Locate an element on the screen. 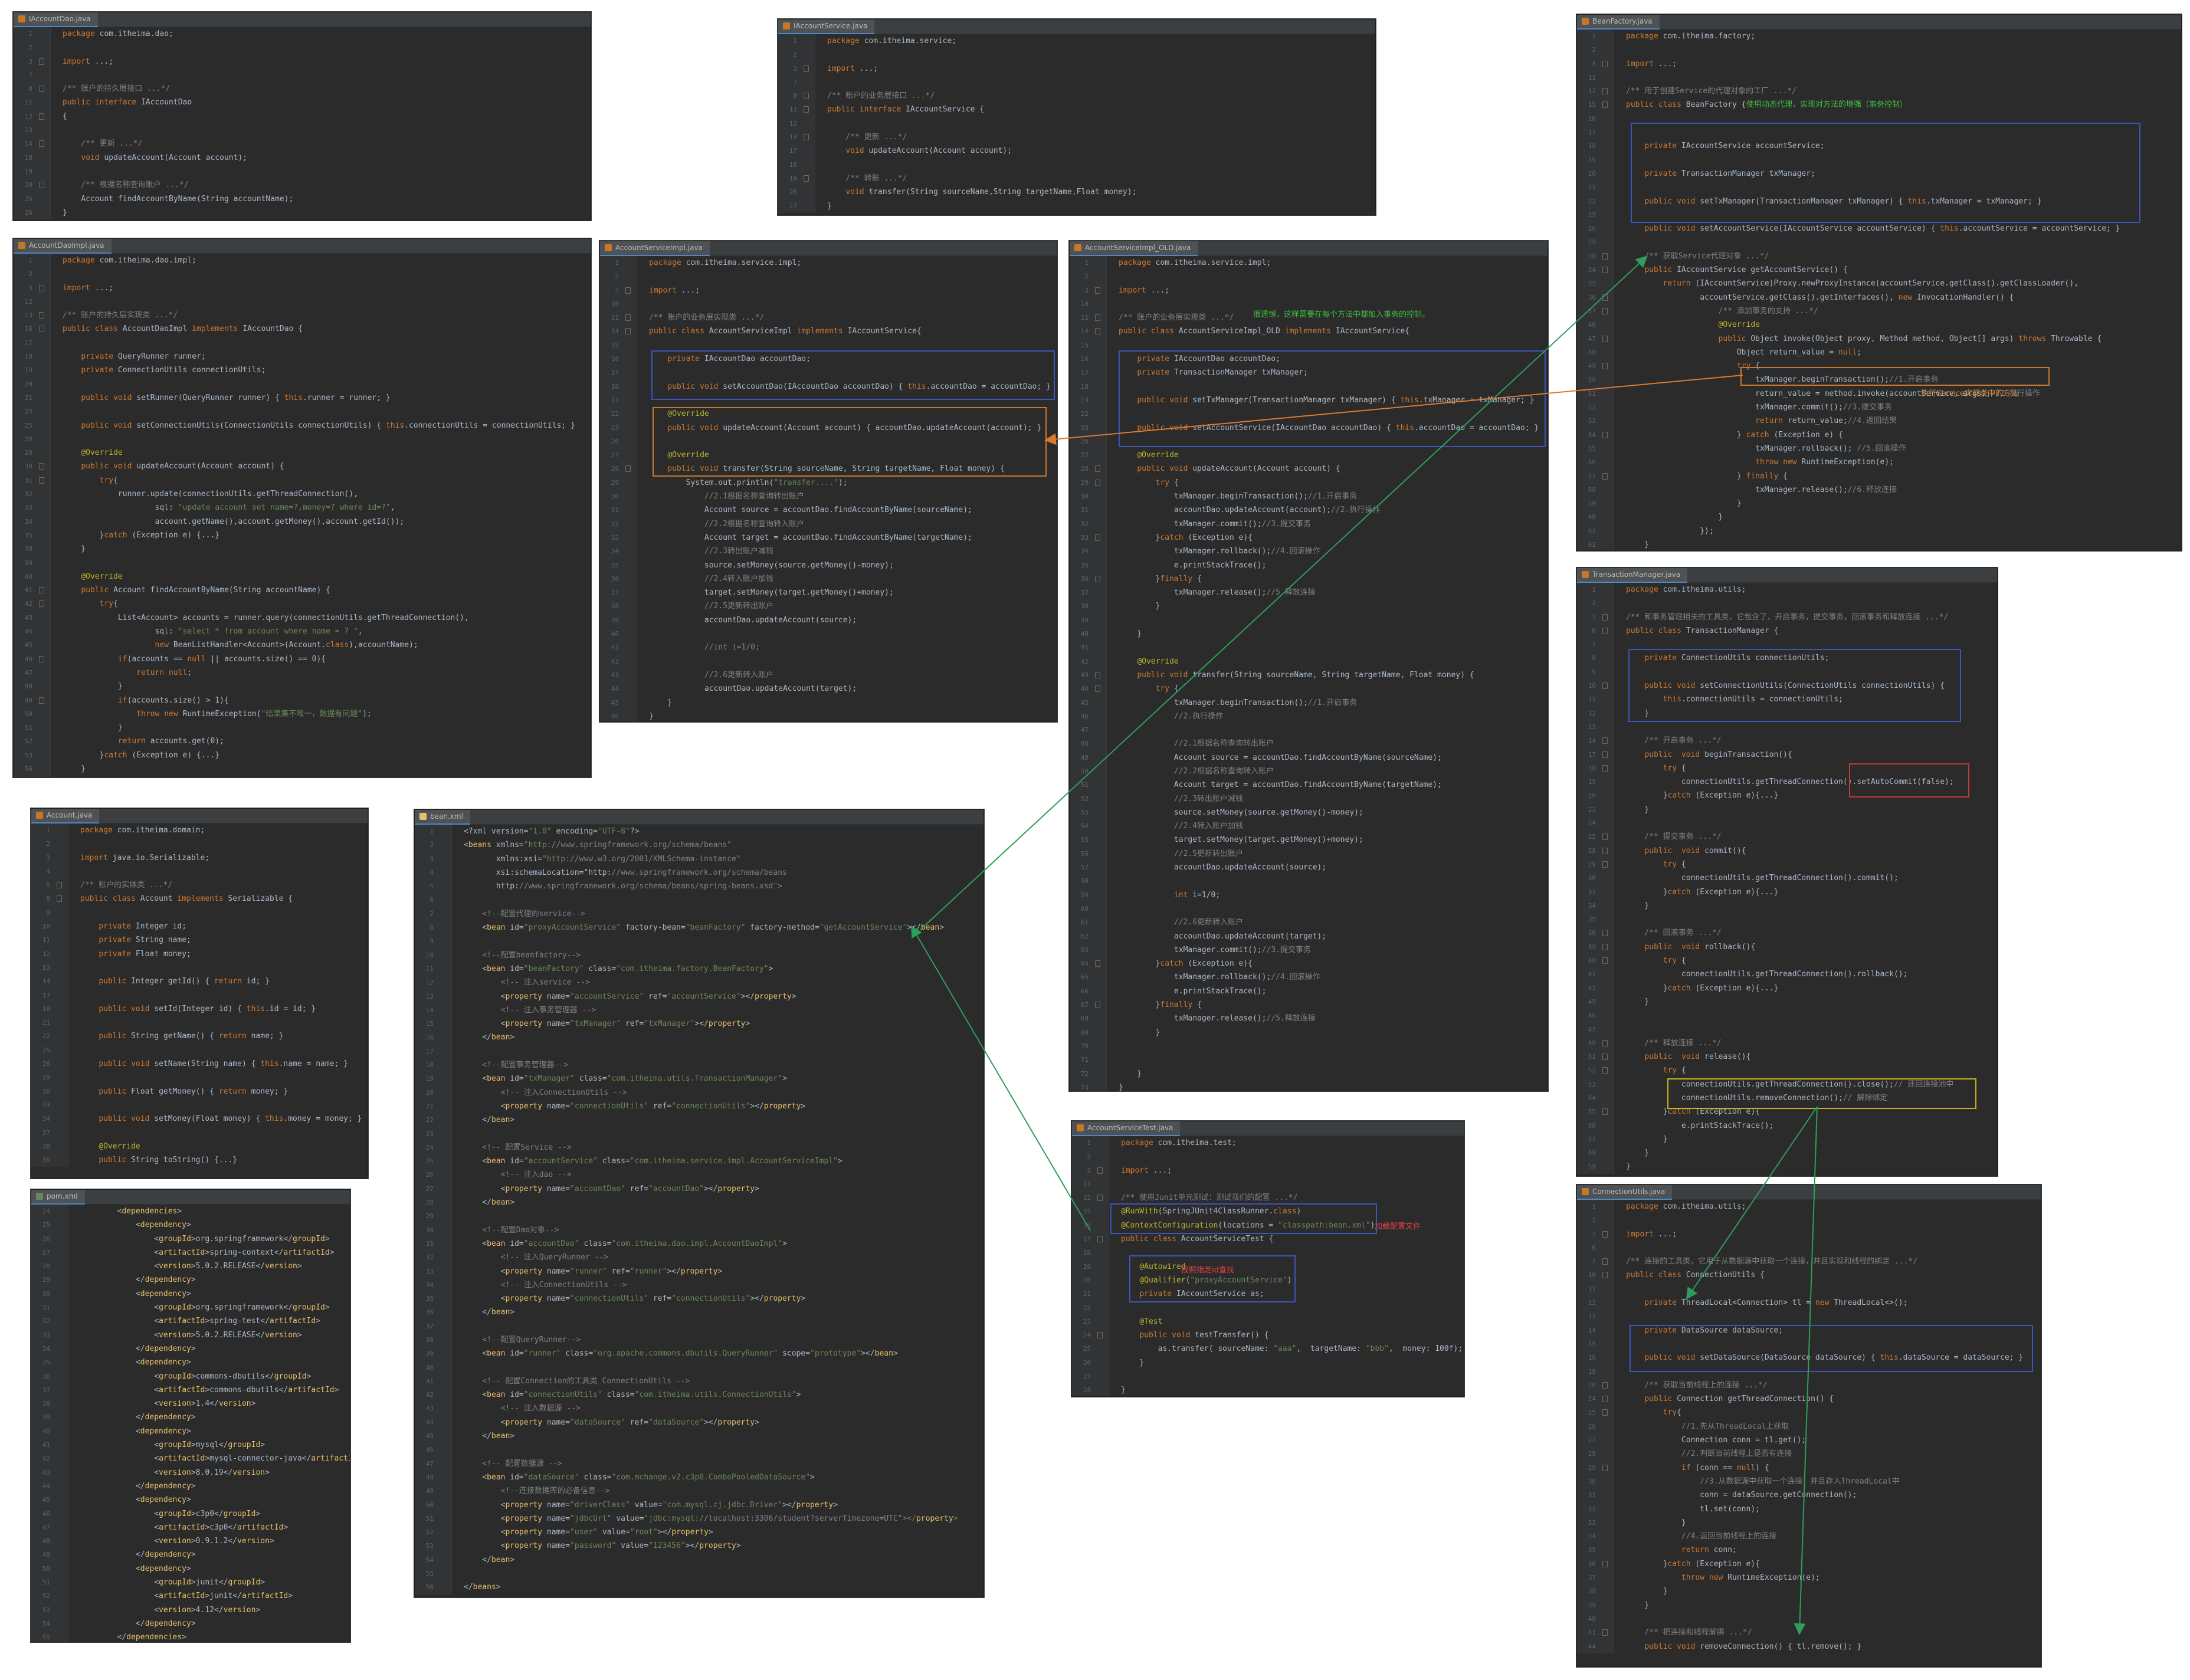 This screenshot has width=2190, height=1680. arrow-beanxml-to-beanfactory is located at coordinates (1284, 592).